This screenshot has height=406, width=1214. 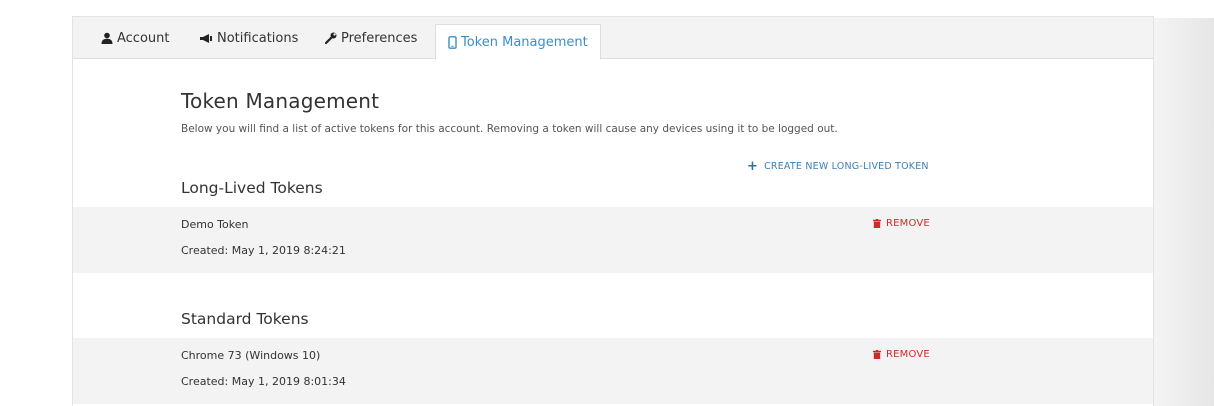 What do you see at coordinates (846, 166) in the screenshot?
I see `create-token-label: CREATE NEW LONG-LIVED TOKEN` at bounding box center [846, 166].